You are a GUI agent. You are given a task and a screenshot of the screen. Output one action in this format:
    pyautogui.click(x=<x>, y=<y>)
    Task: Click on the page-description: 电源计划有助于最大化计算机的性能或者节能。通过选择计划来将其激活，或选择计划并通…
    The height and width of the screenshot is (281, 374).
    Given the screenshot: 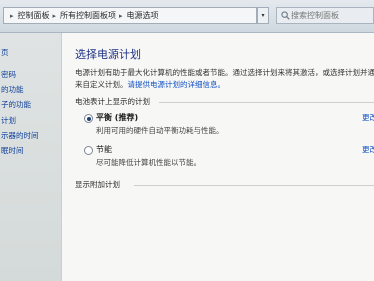 What is the action you would take?
    pyautogui.click(x=224, y=79)
    